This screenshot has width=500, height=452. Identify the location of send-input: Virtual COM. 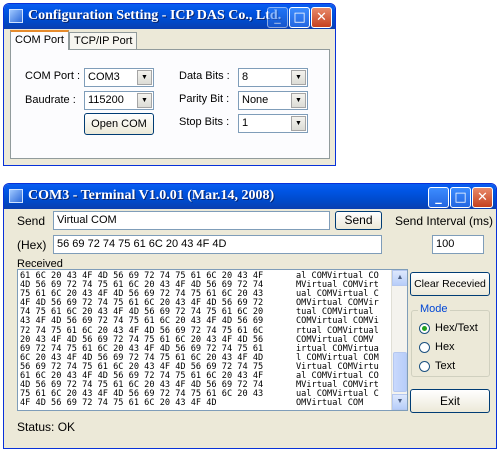
(191, 220).